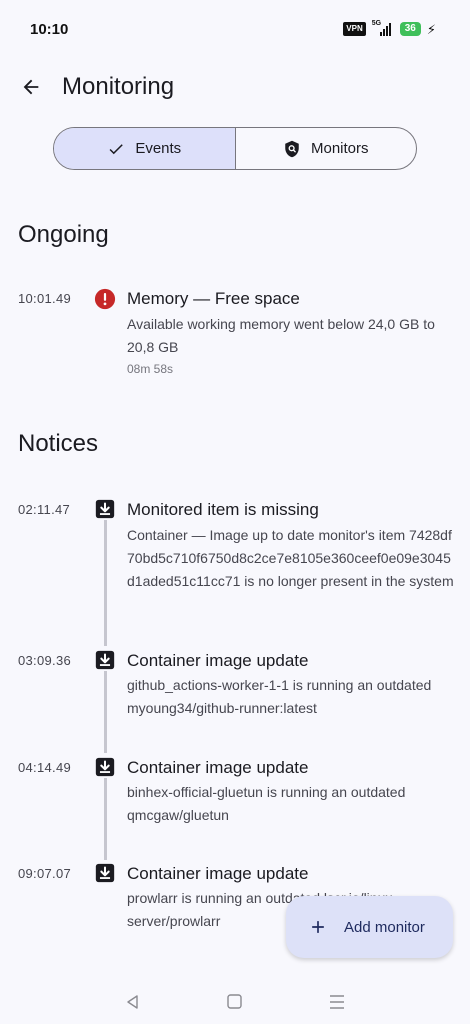 The height and width of the screenshot is (1024, 470). I want to click on add-monitor-button: Add monitor, so click(369, 927).